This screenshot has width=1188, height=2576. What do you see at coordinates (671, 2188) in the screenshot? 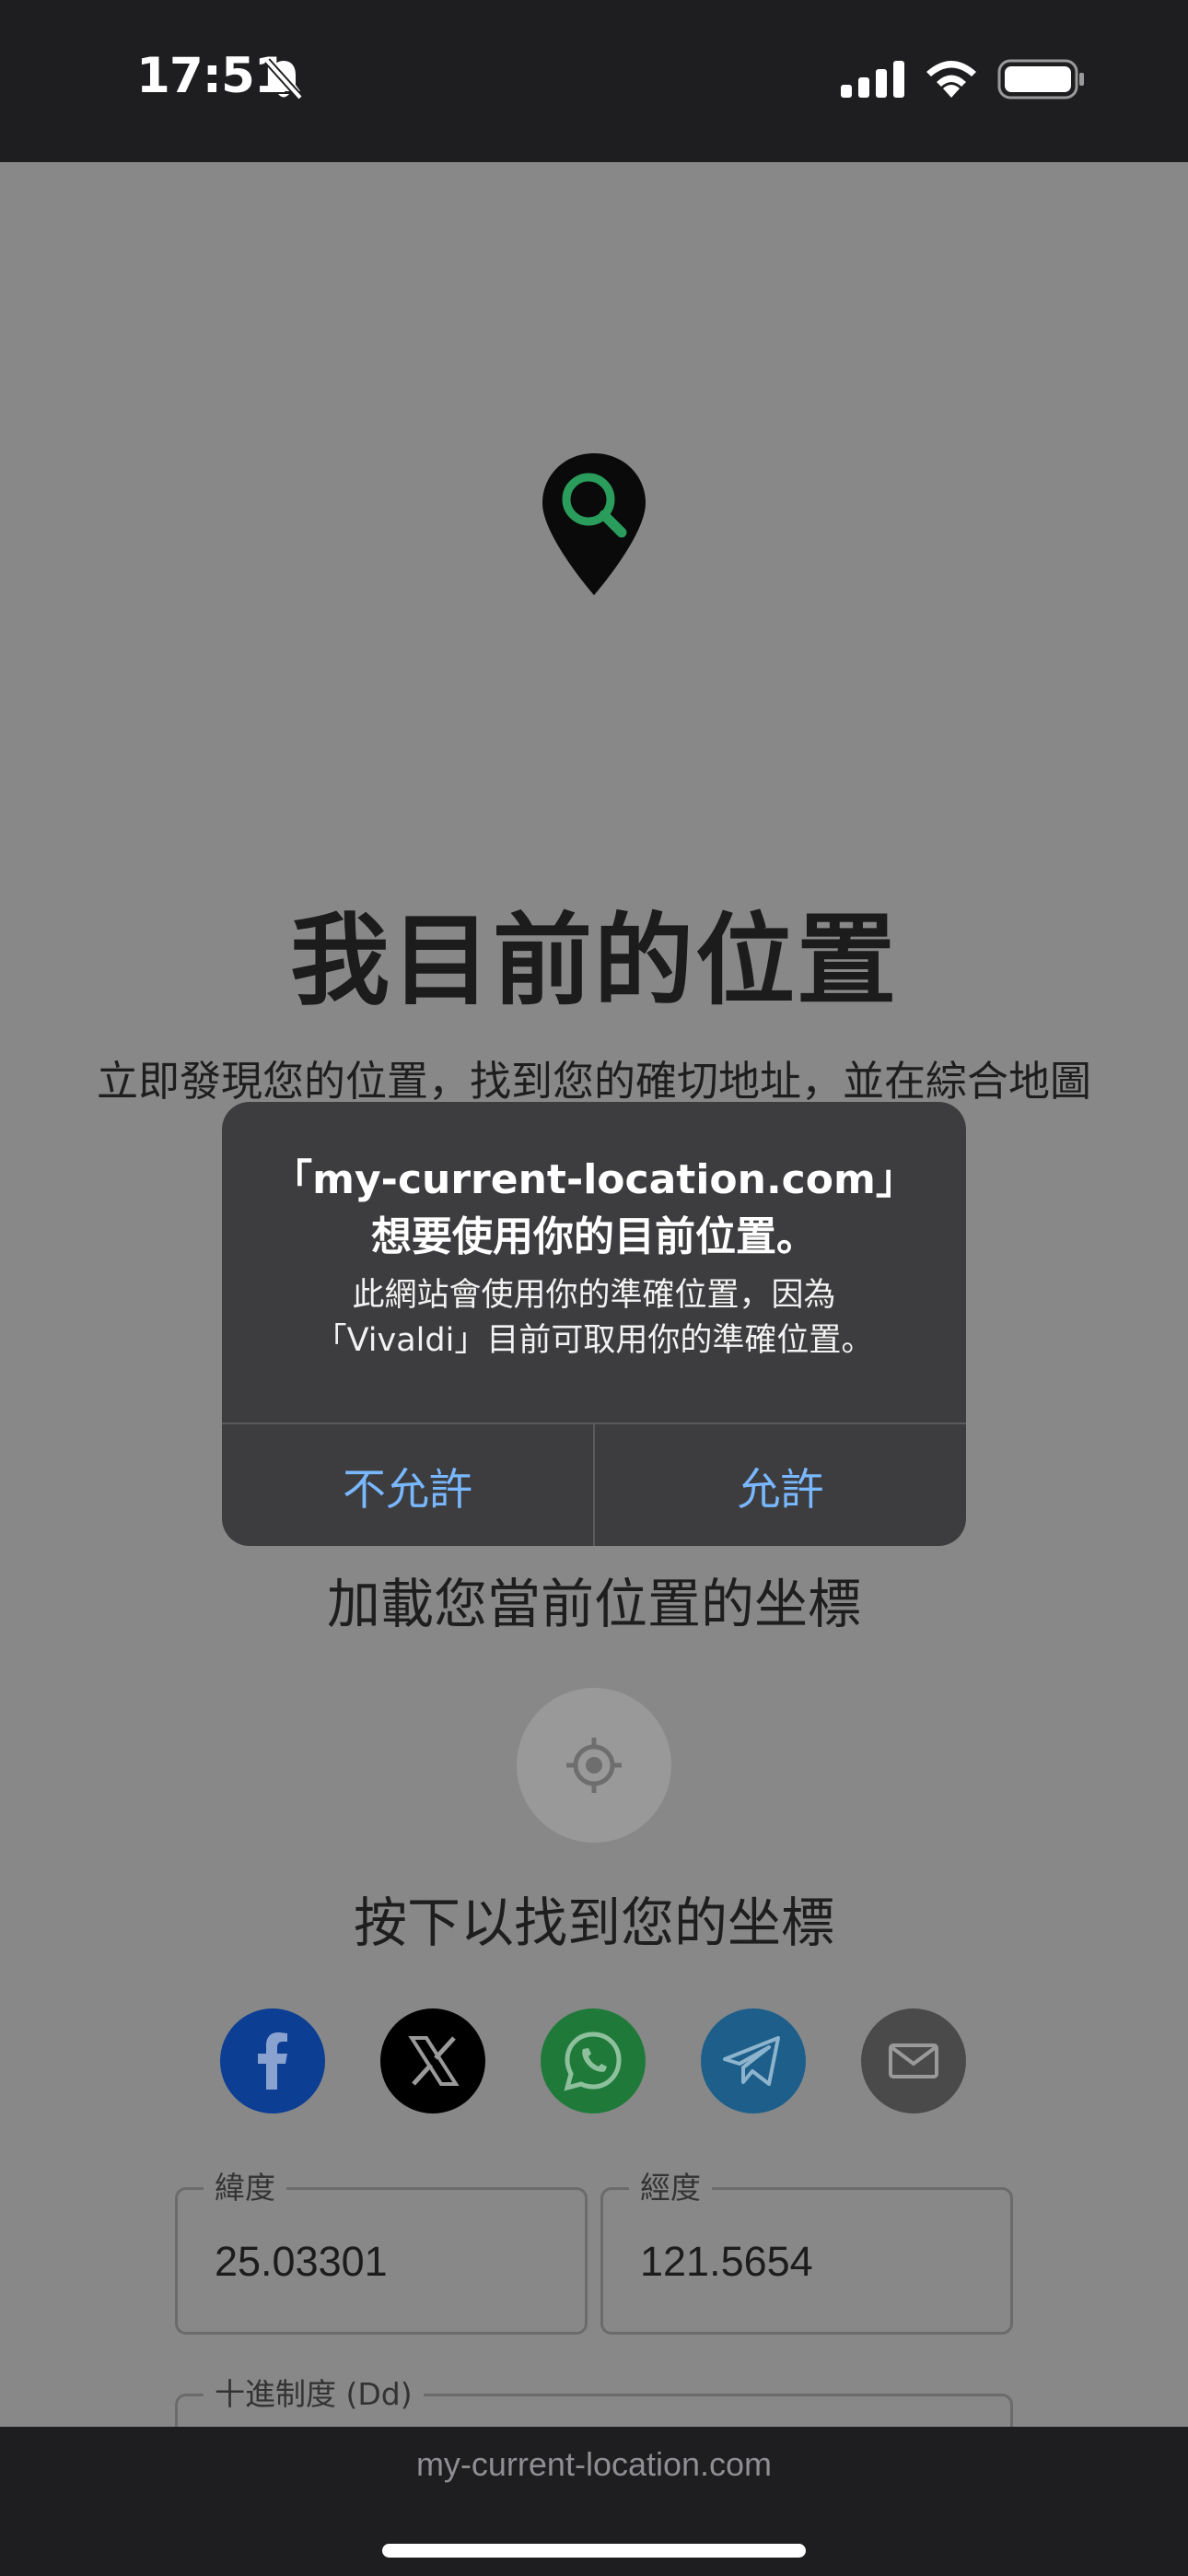
I see `longitude-label: 經度` at bounding box center [671, 2188].